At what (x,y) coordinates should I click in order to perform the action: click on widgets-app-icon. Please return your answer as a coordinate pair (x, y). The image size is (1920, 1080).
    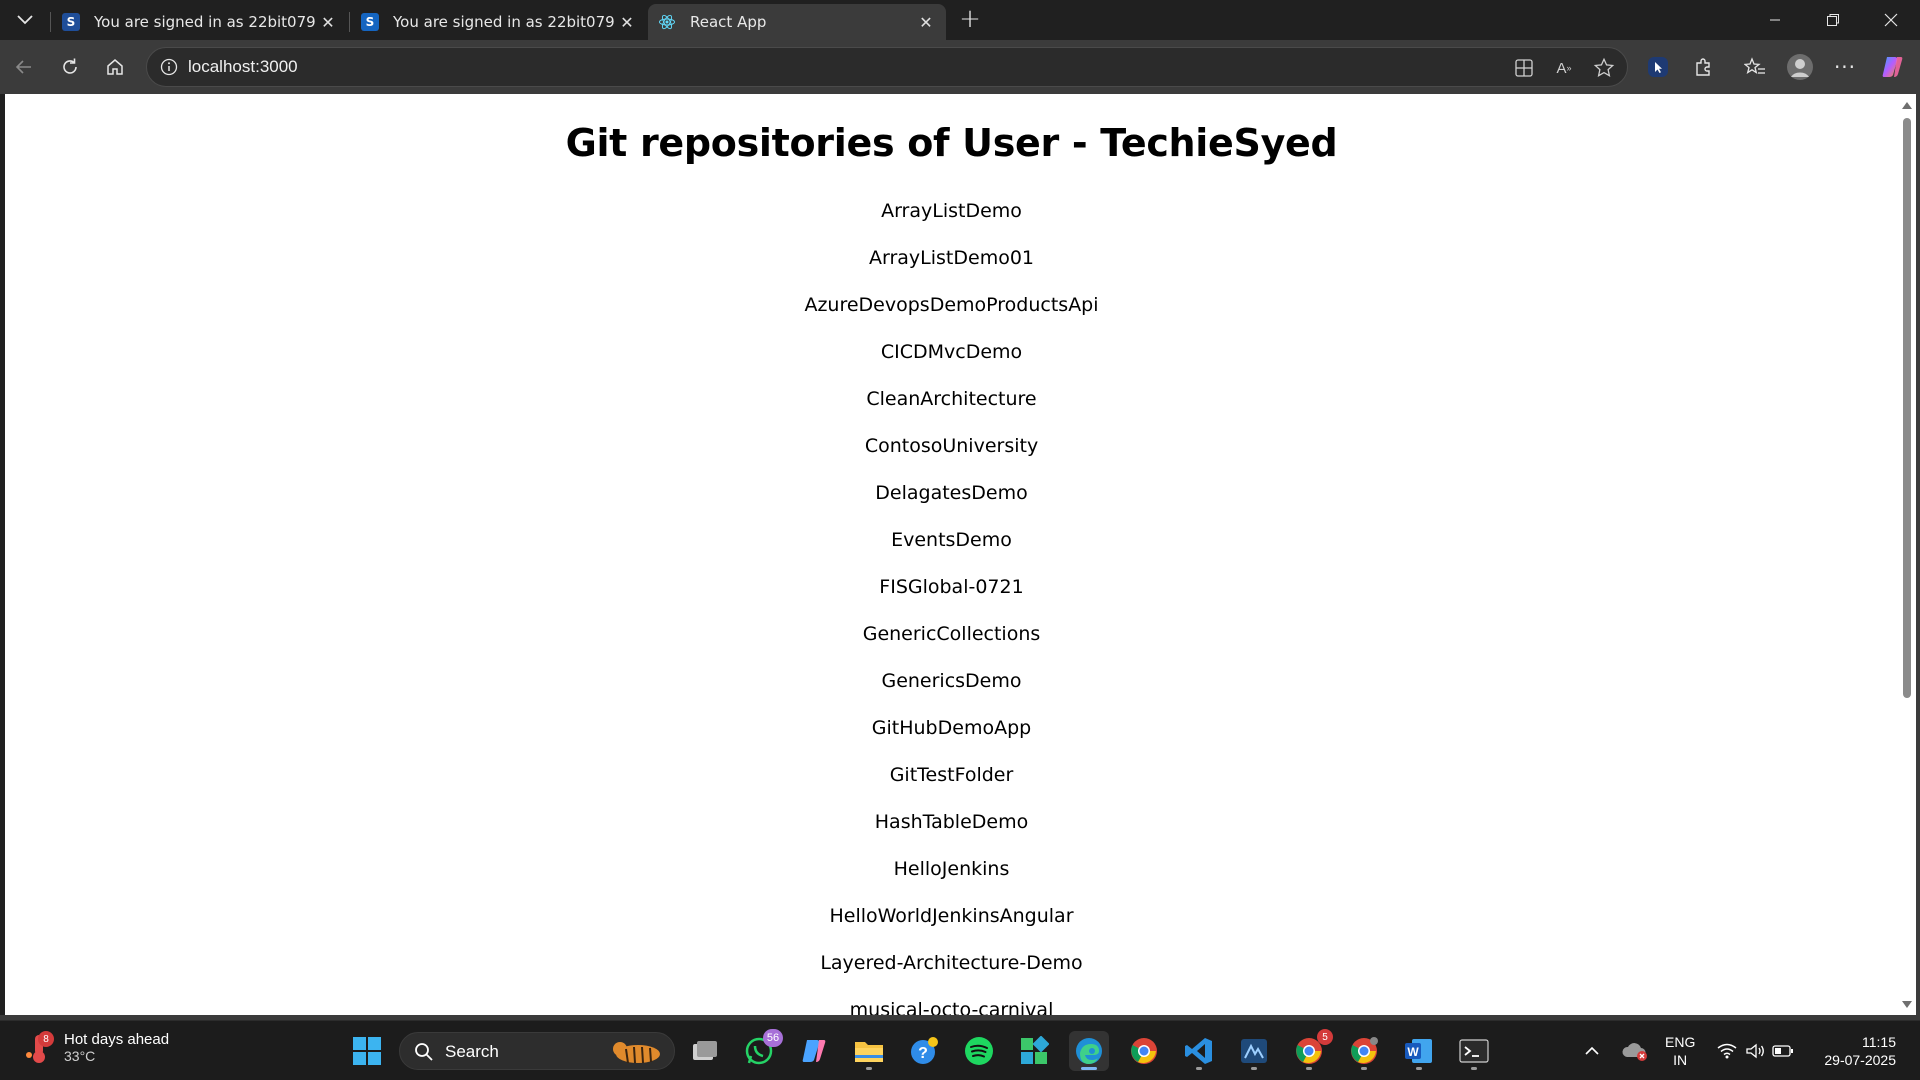
    Looking at the image, I should click on (1034, 1051).